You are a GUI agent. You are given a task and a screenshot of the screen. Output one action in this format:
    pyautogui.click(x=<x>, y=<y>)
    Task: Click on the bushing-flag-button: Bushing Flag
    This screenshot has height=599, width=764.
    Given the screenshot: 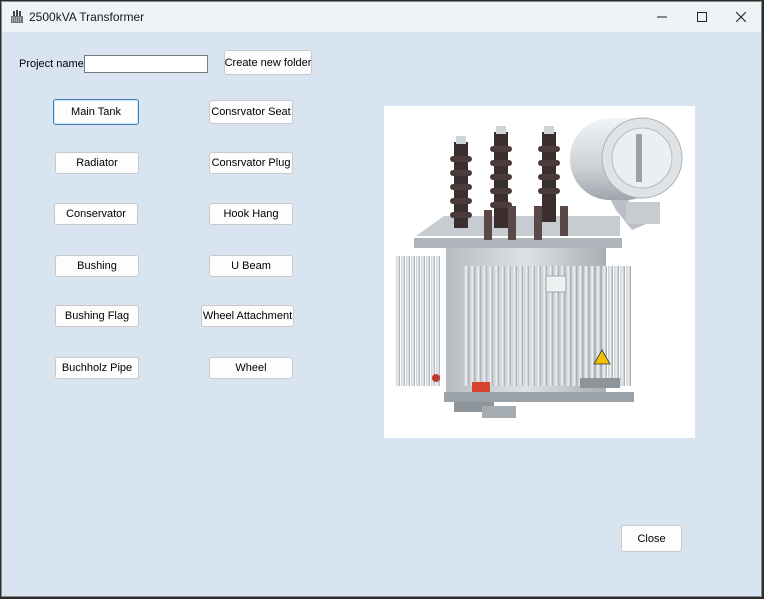 What is the action you would take?
    pyautogui.click(x=97, y=316)
    